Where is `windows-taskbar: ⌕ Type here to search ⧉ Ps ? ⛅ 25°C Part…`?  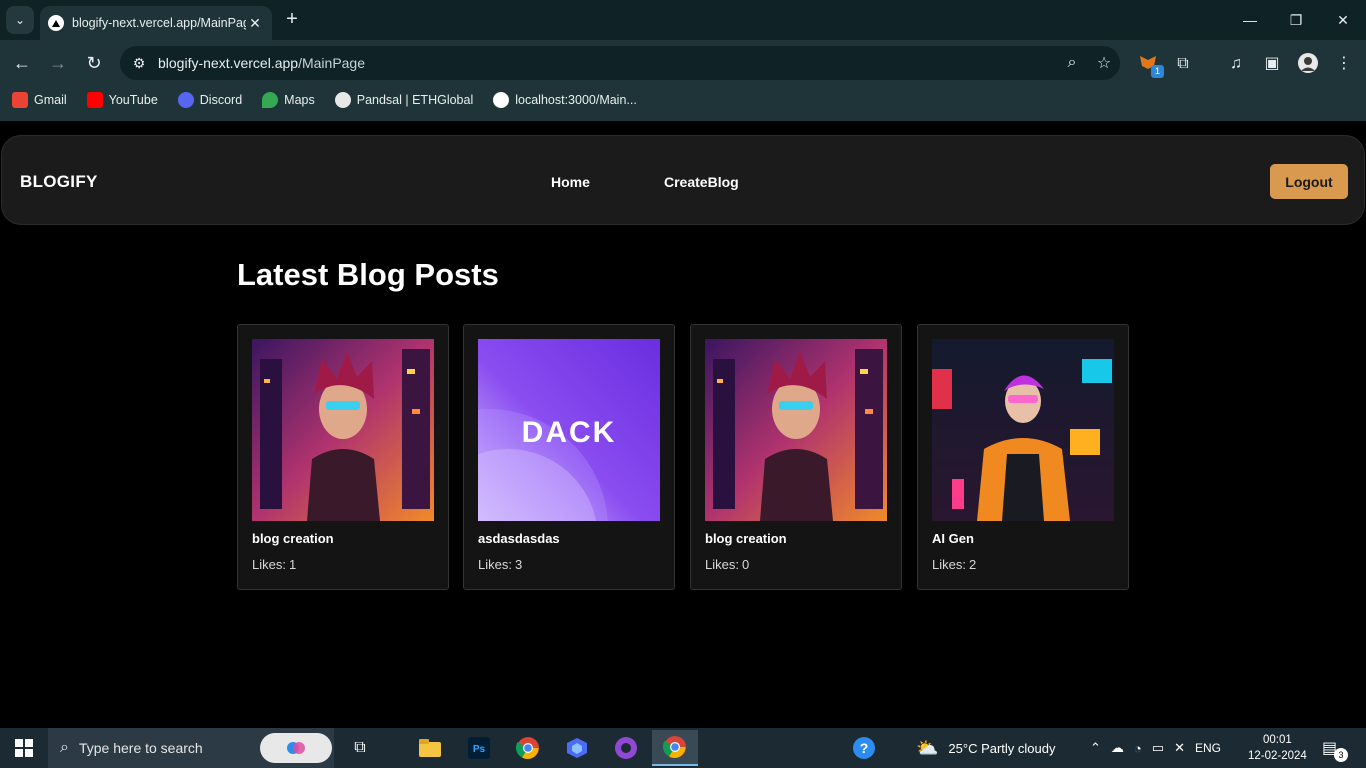
windows-taskbar: ⌕ Type here to search ⧉ Ps ? ⛅ 25°C Part… is located at coordinates (683, 748).